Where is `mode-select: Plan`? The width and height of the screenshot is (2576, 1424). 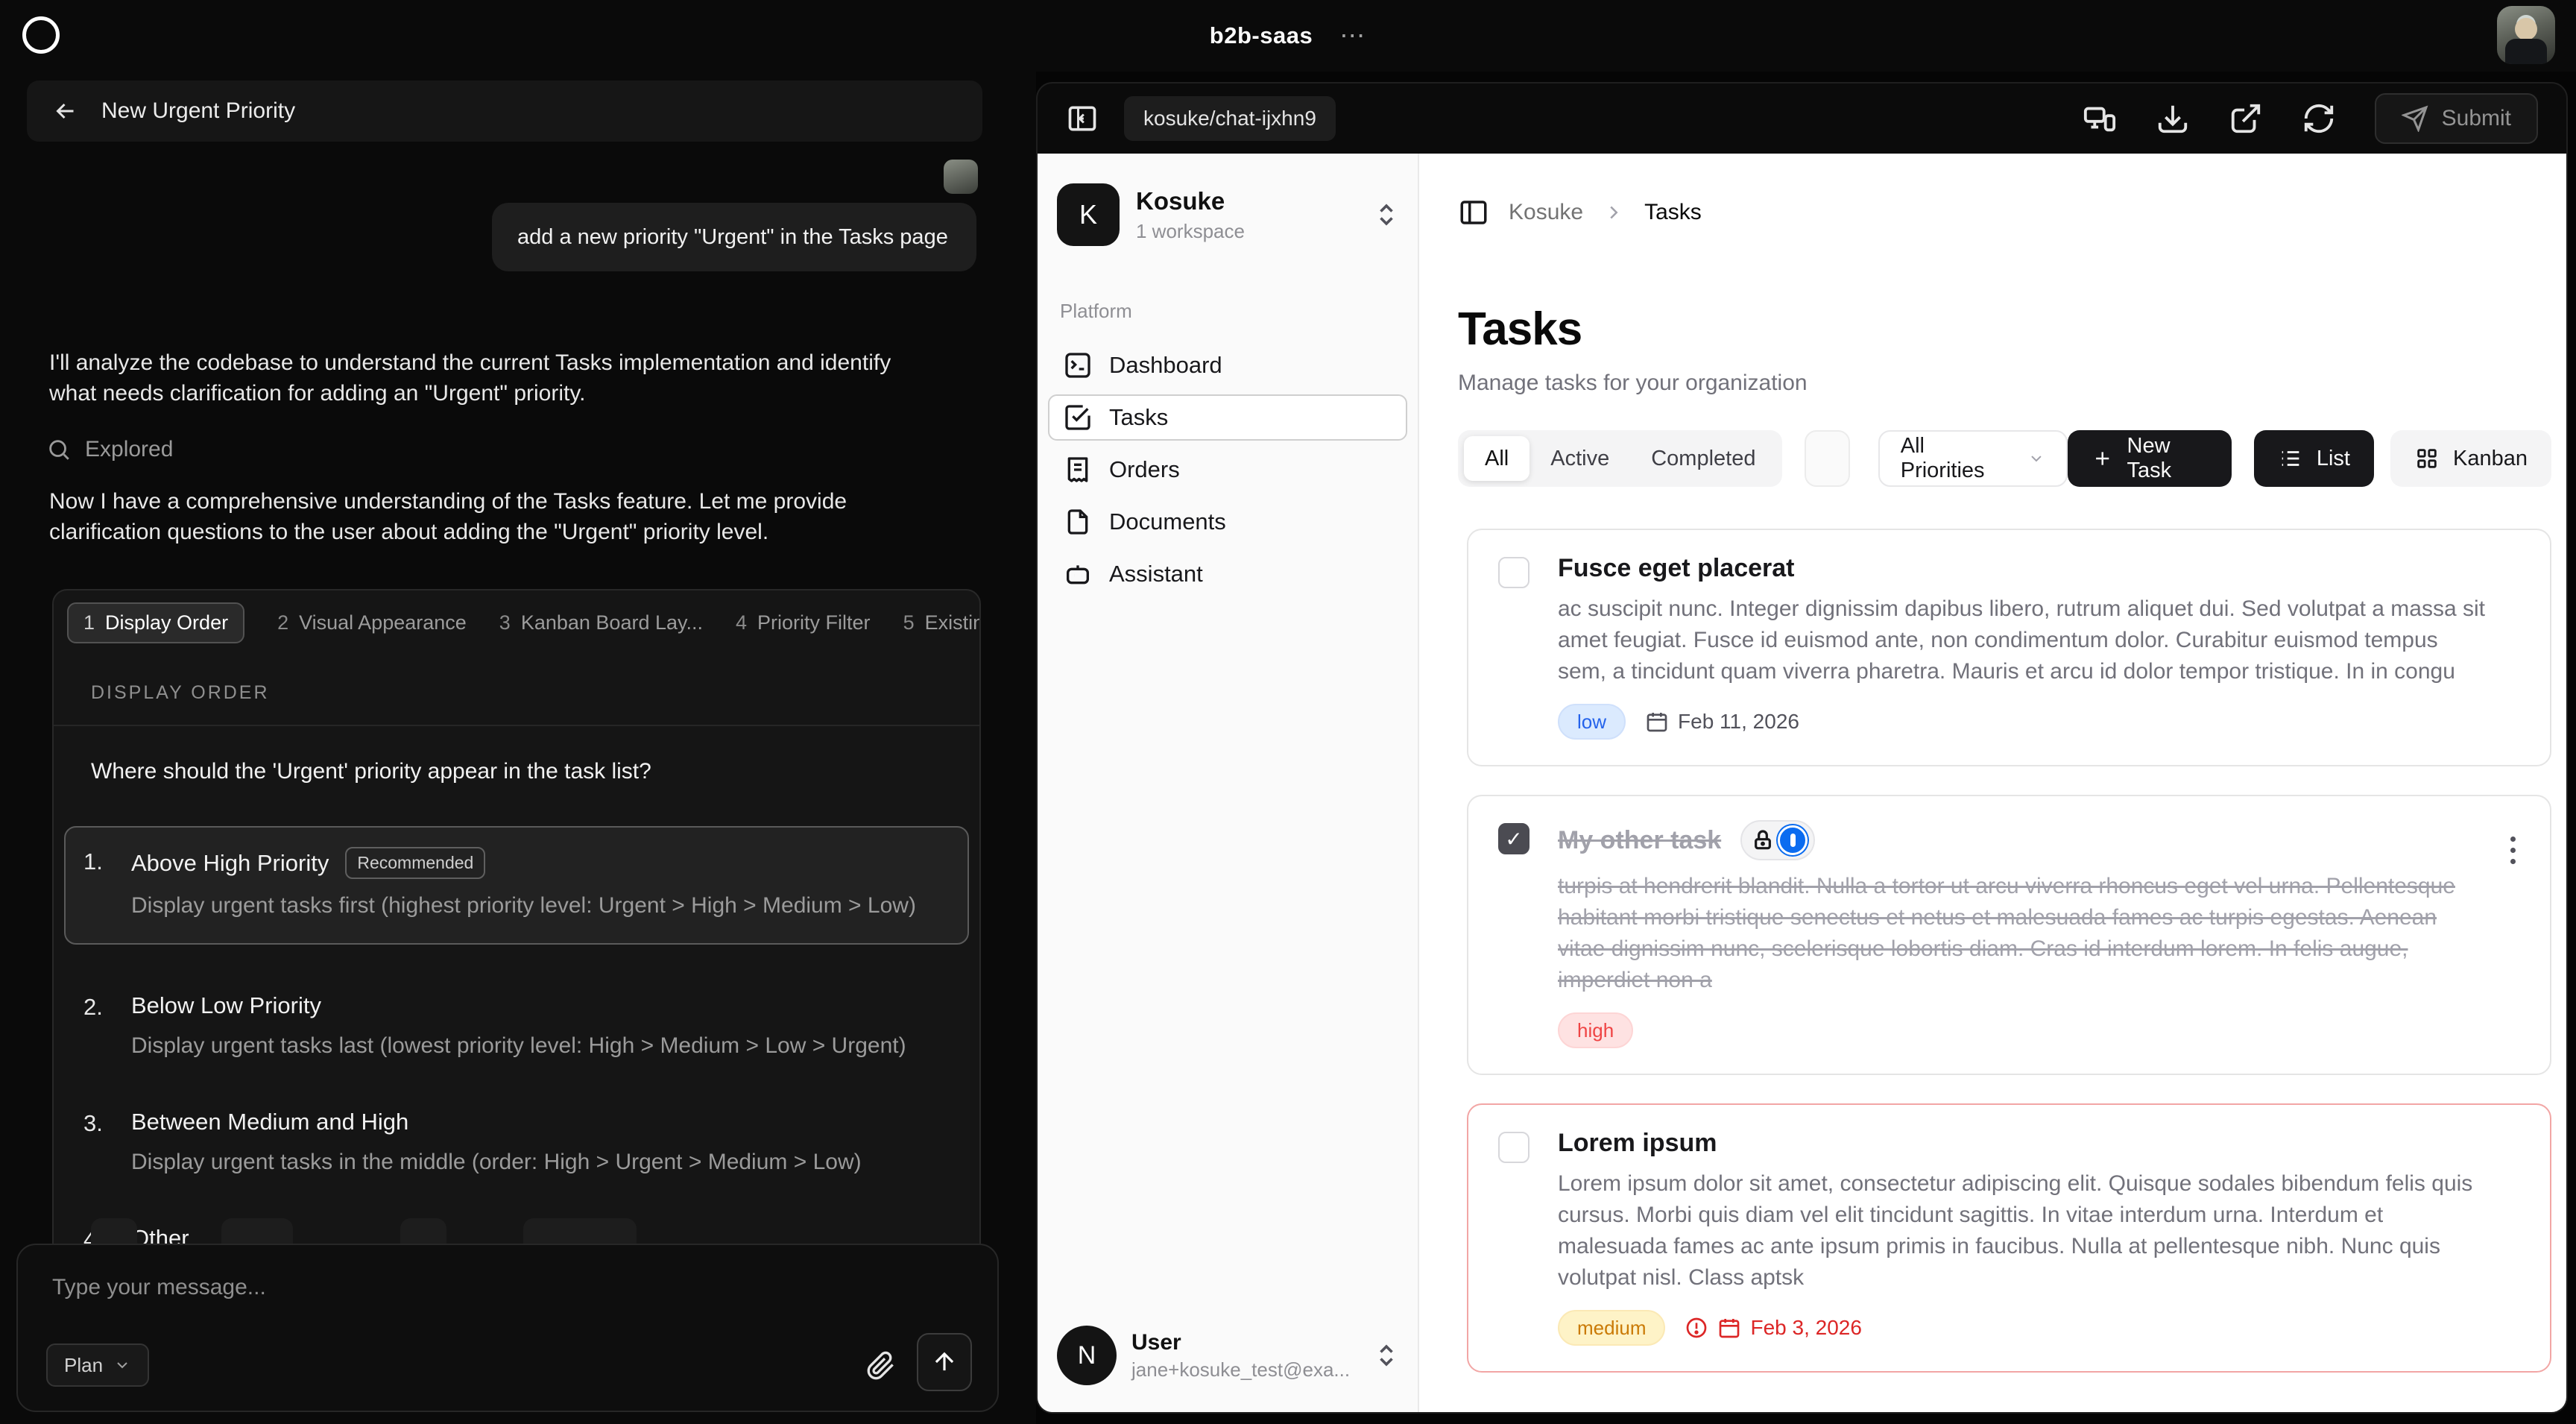
mode-select: Plan is located at coordinates (98, 1365).